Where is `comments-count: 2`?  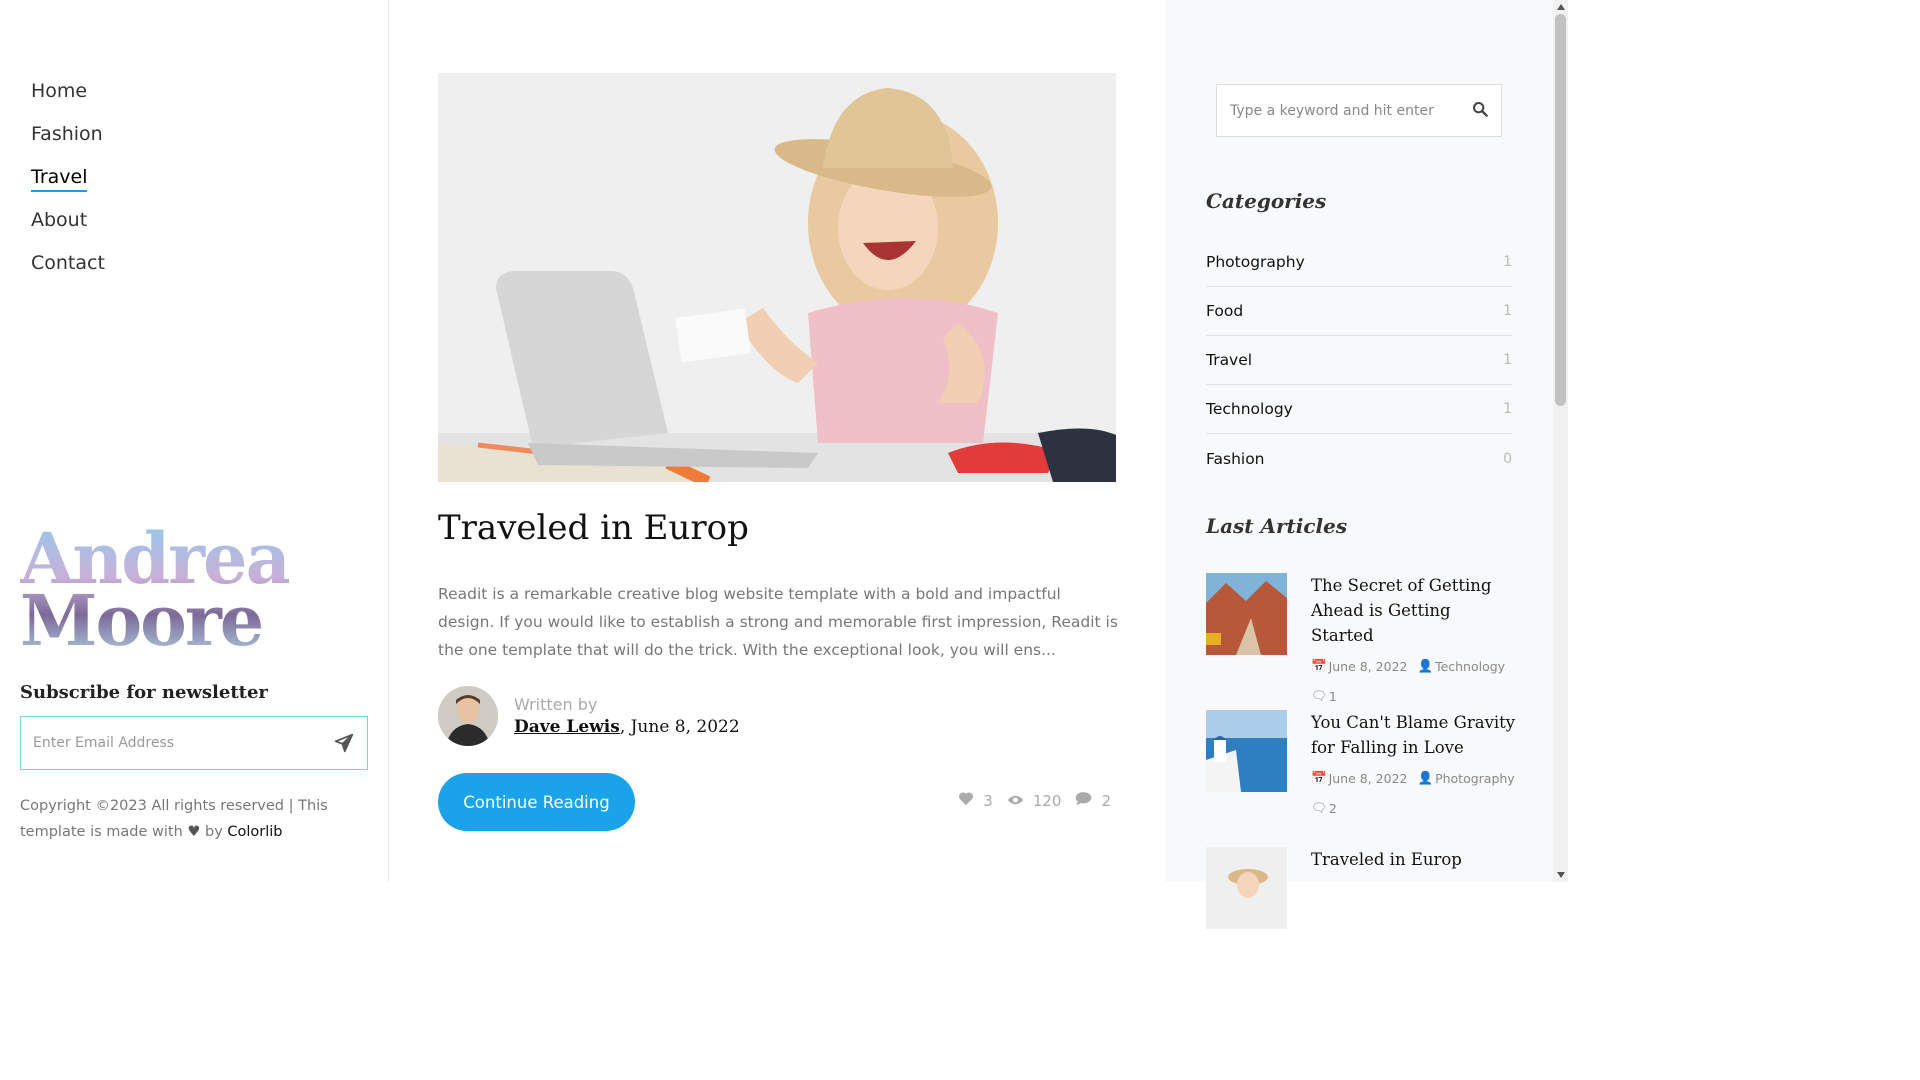 comments-count: 2 is located at coordinates (1106, 800).